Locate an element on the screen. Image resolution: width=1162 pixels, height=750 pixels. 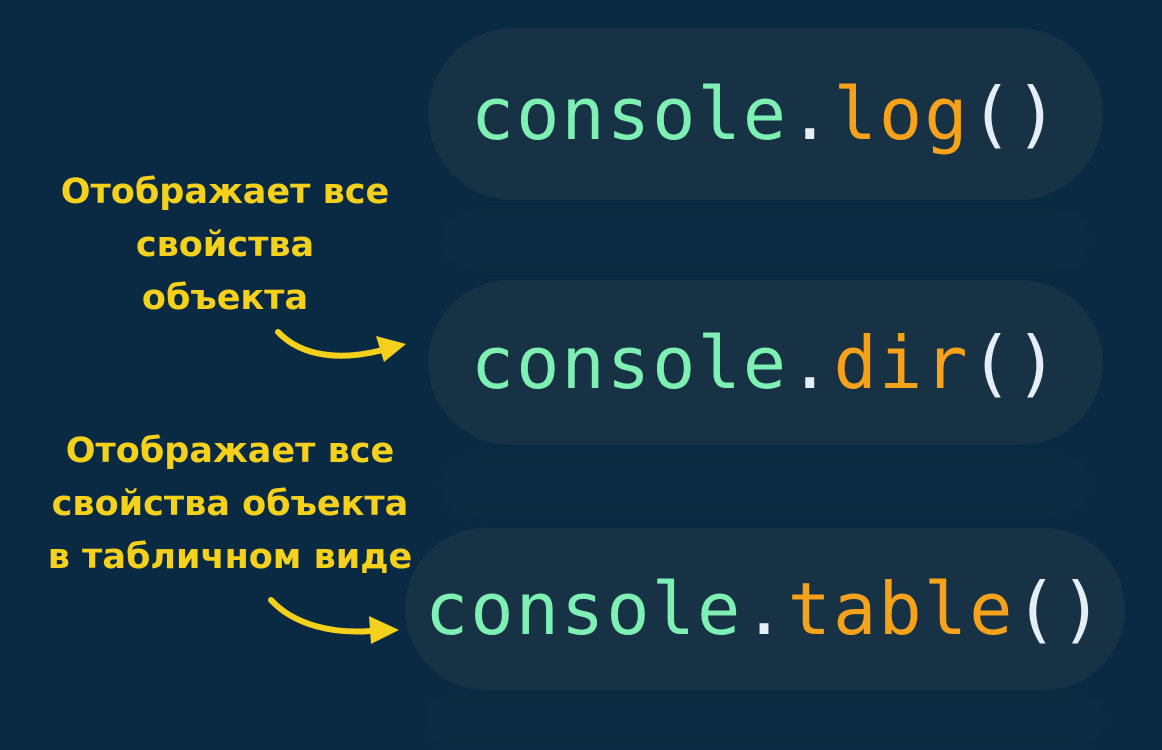
annotation-dir: Отображает все свойства объекта is located at coordinates (225, 245).